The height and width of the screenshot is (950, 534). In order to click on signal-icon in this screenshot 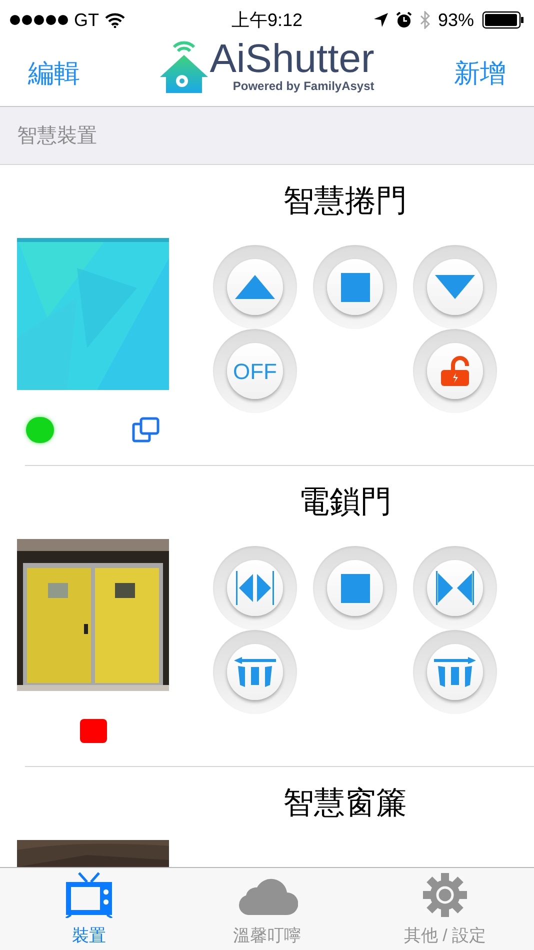, I will do `click(39, 20)`.